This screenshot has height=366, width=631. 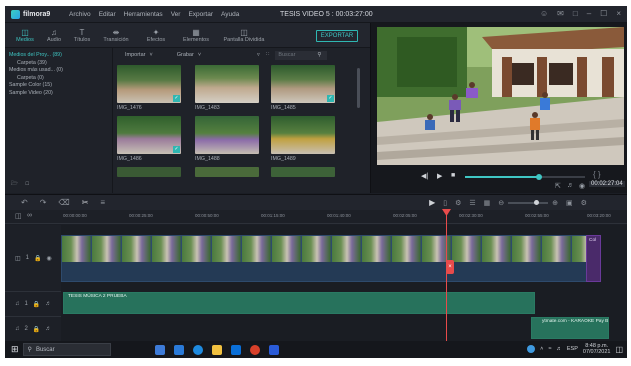 I want to click on user-icon: ☺, so click(x=544, y=13).